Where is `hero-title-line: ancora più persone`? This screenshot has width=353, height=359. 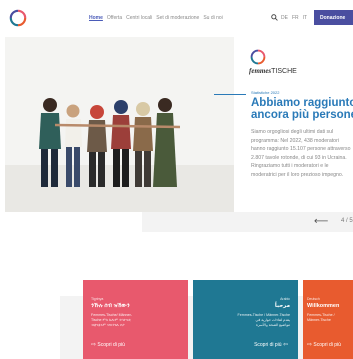 hero-title-line: ancora più persone is located at coordinates (302, 115).